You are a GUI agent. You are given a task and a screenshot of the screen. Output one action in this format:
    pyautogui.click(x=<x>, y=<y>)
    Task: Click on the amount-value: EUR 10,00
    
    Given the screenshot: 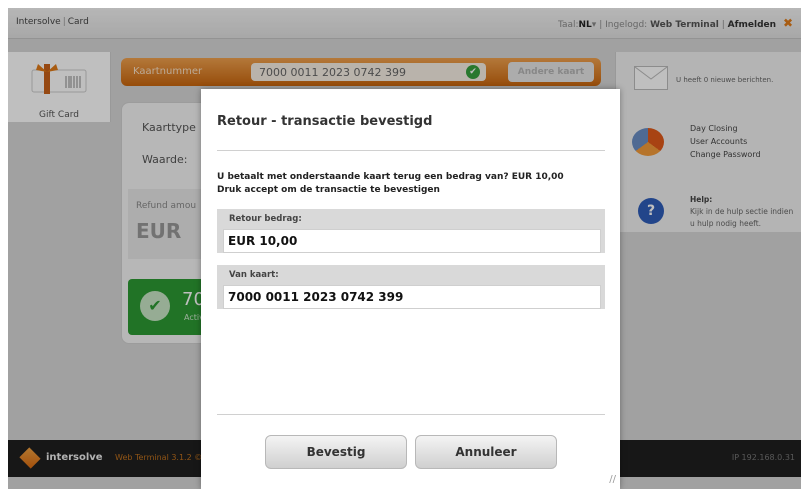 What is the action you would take?
    pyautogui.click(x=263, y=241)
    